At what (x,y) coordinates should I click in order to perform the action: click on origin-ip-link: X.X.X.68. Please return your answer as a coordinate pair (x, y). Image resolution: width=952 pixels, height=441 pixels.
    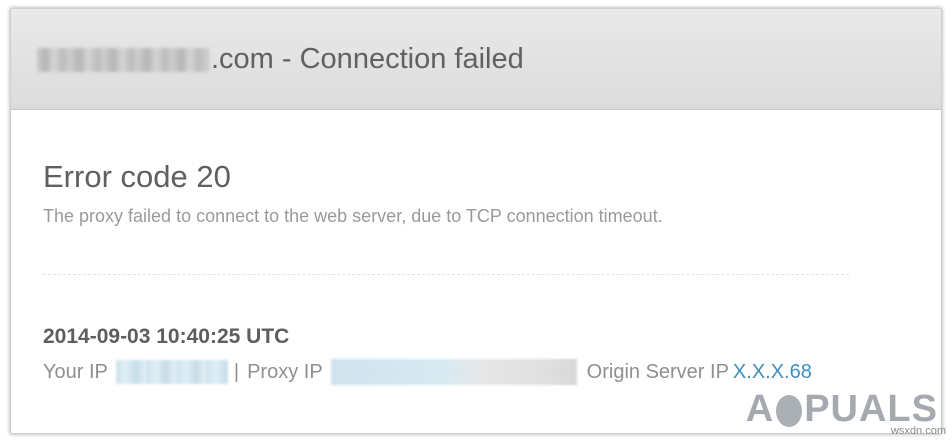
    Looking at the image, I should click on (772, 372).